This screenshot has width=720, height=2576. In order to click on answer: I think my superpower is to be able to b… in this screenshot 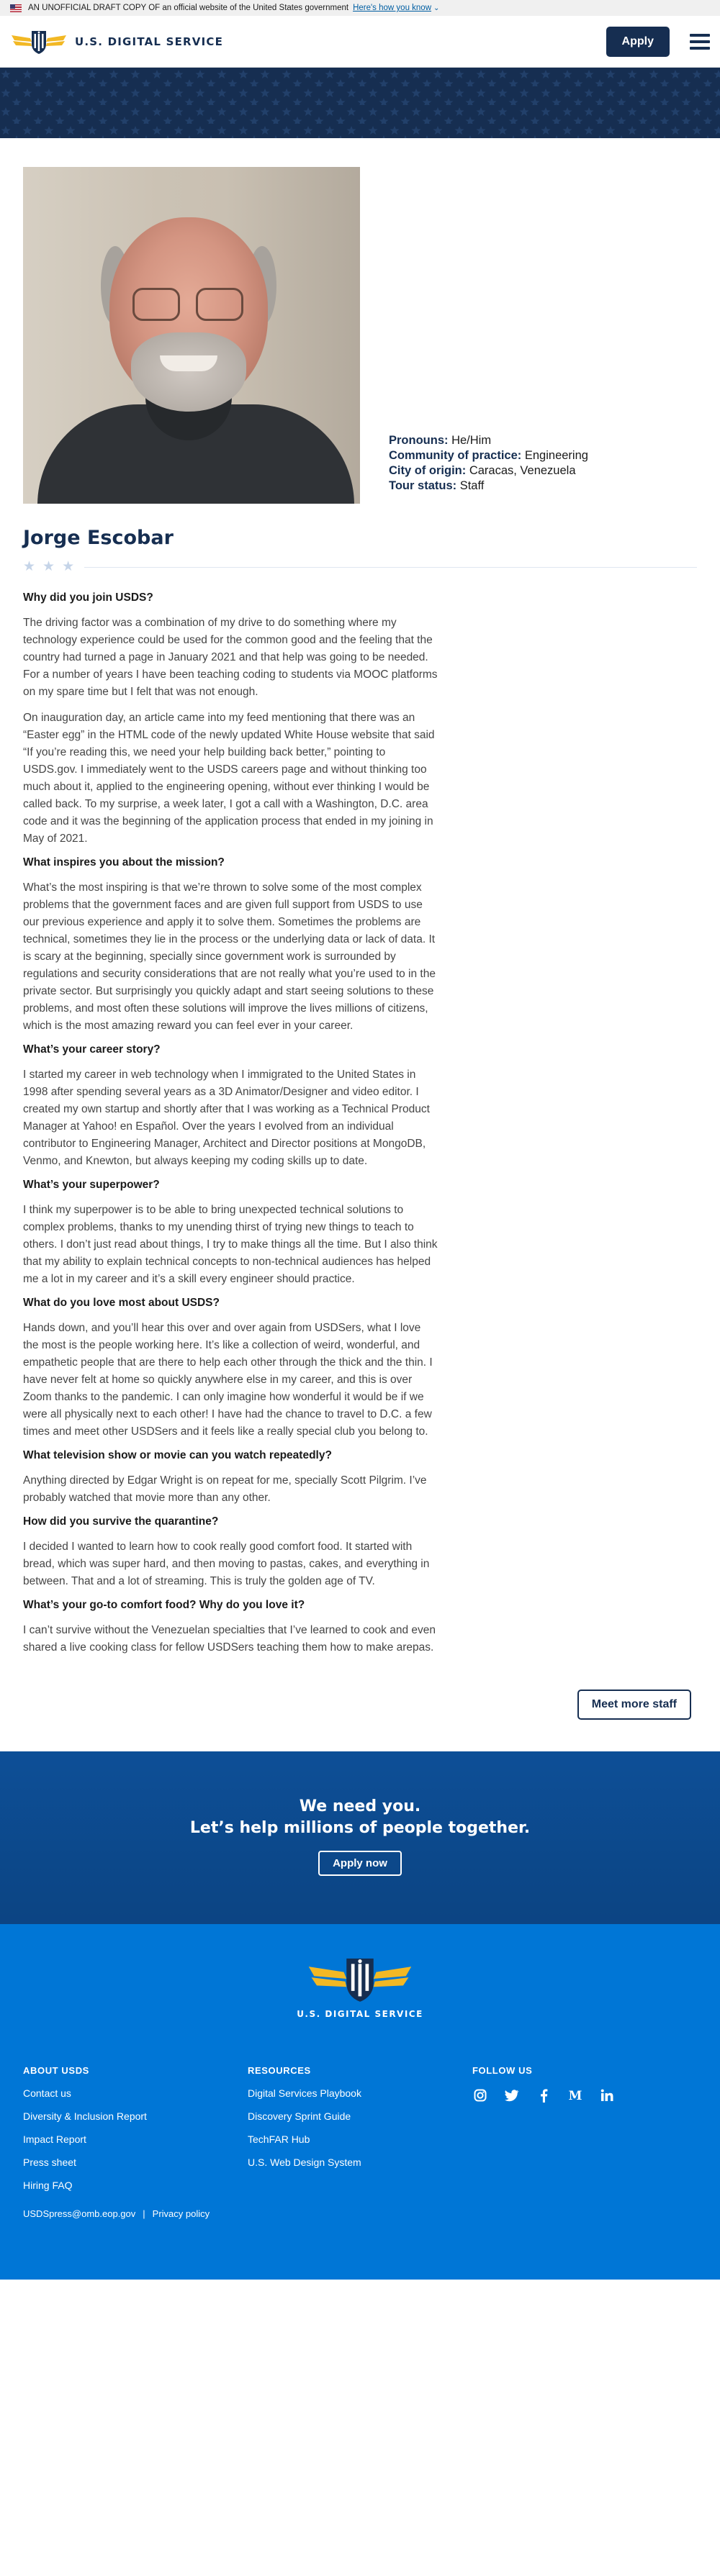, I will do `click(230, 1244)`.